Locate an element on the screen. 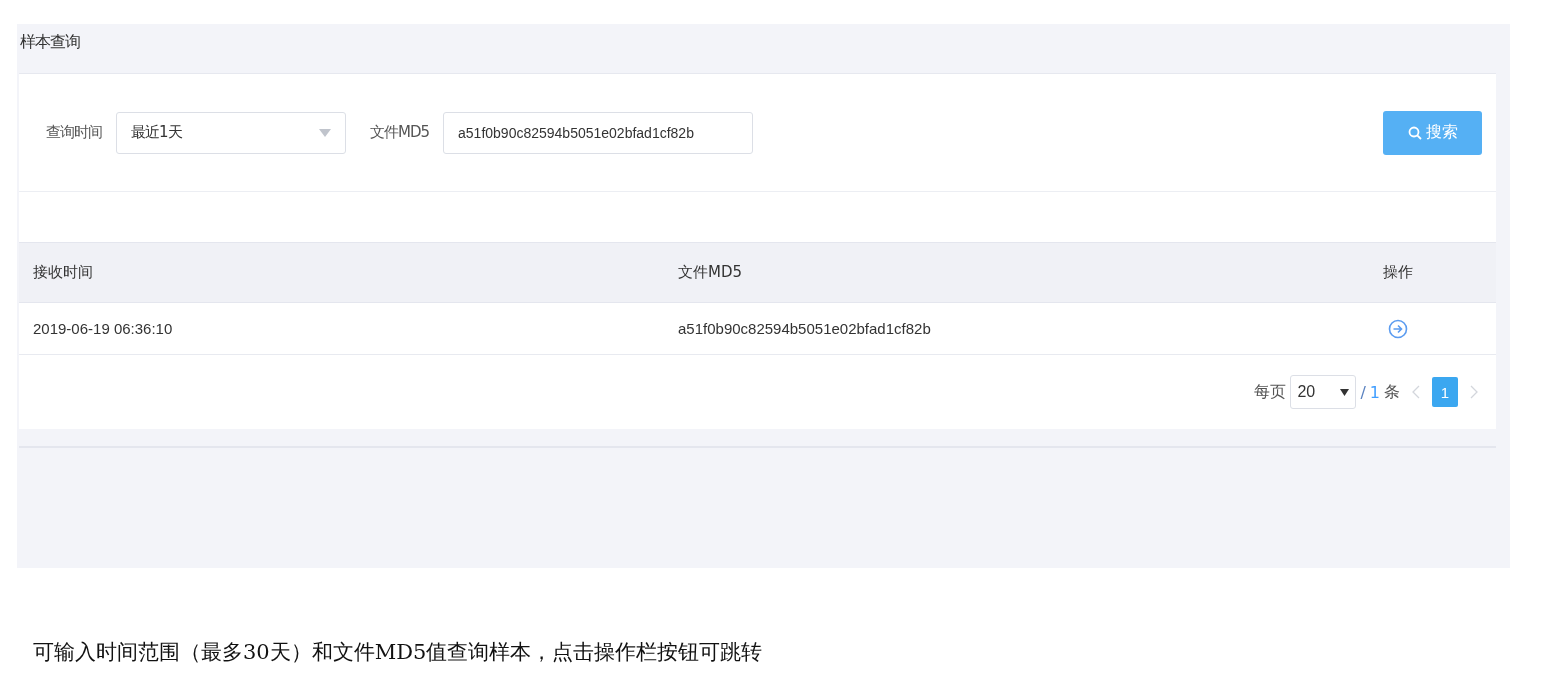  md5-input-field: a51f0b90c82594b5051e02bfad1cf82b is located at coordinates (598, 132).